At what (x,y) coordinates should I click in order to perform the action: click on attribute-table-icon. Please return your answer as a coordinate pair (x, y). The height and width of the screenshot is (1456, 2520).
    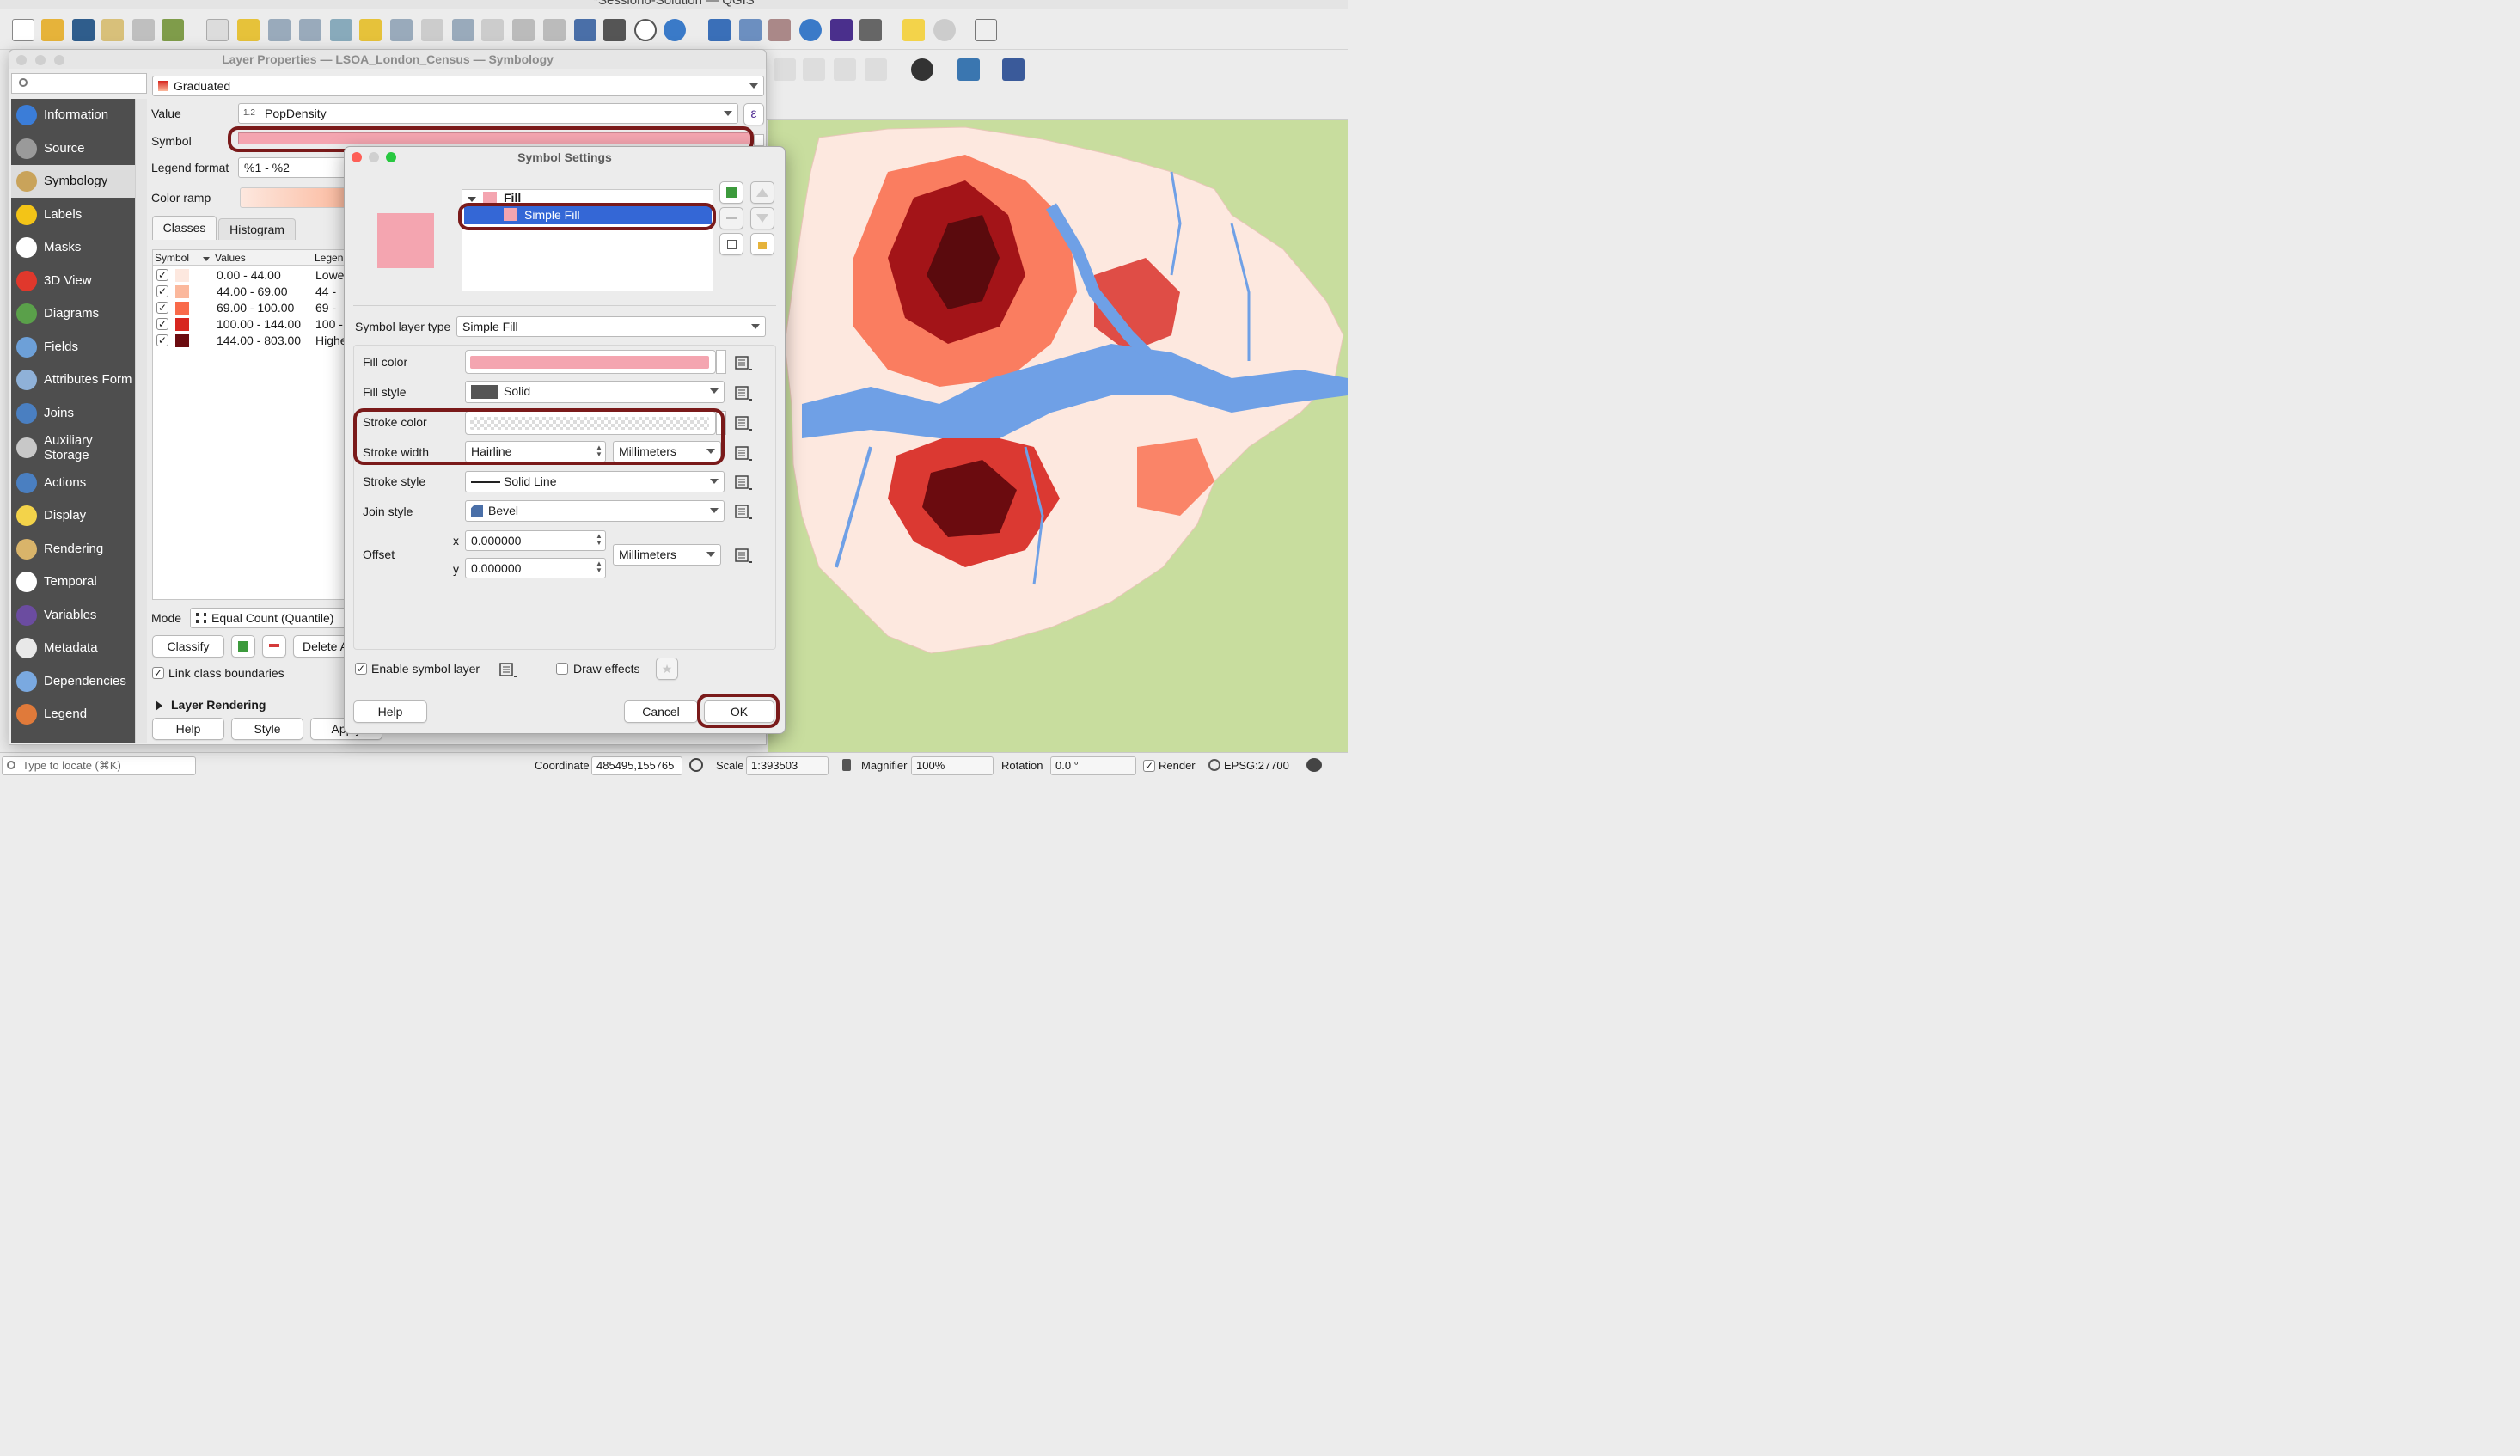
    Looking at the image, I should click on (750, 30).